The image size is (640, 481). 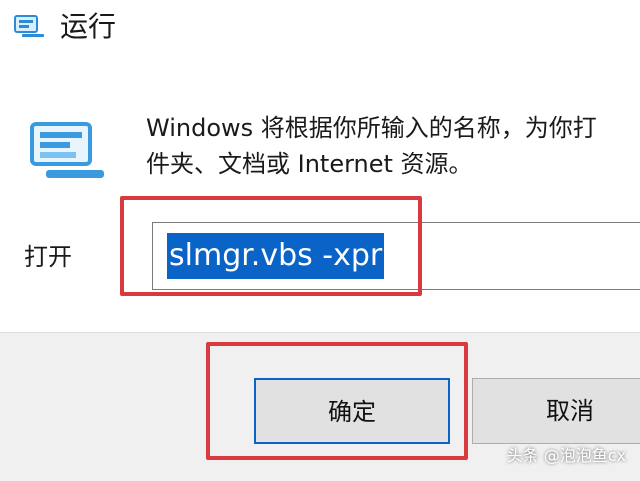 I want to click on description-line-2: 件夹、文档或 Internet 资源。, so click(x=309, y=164).